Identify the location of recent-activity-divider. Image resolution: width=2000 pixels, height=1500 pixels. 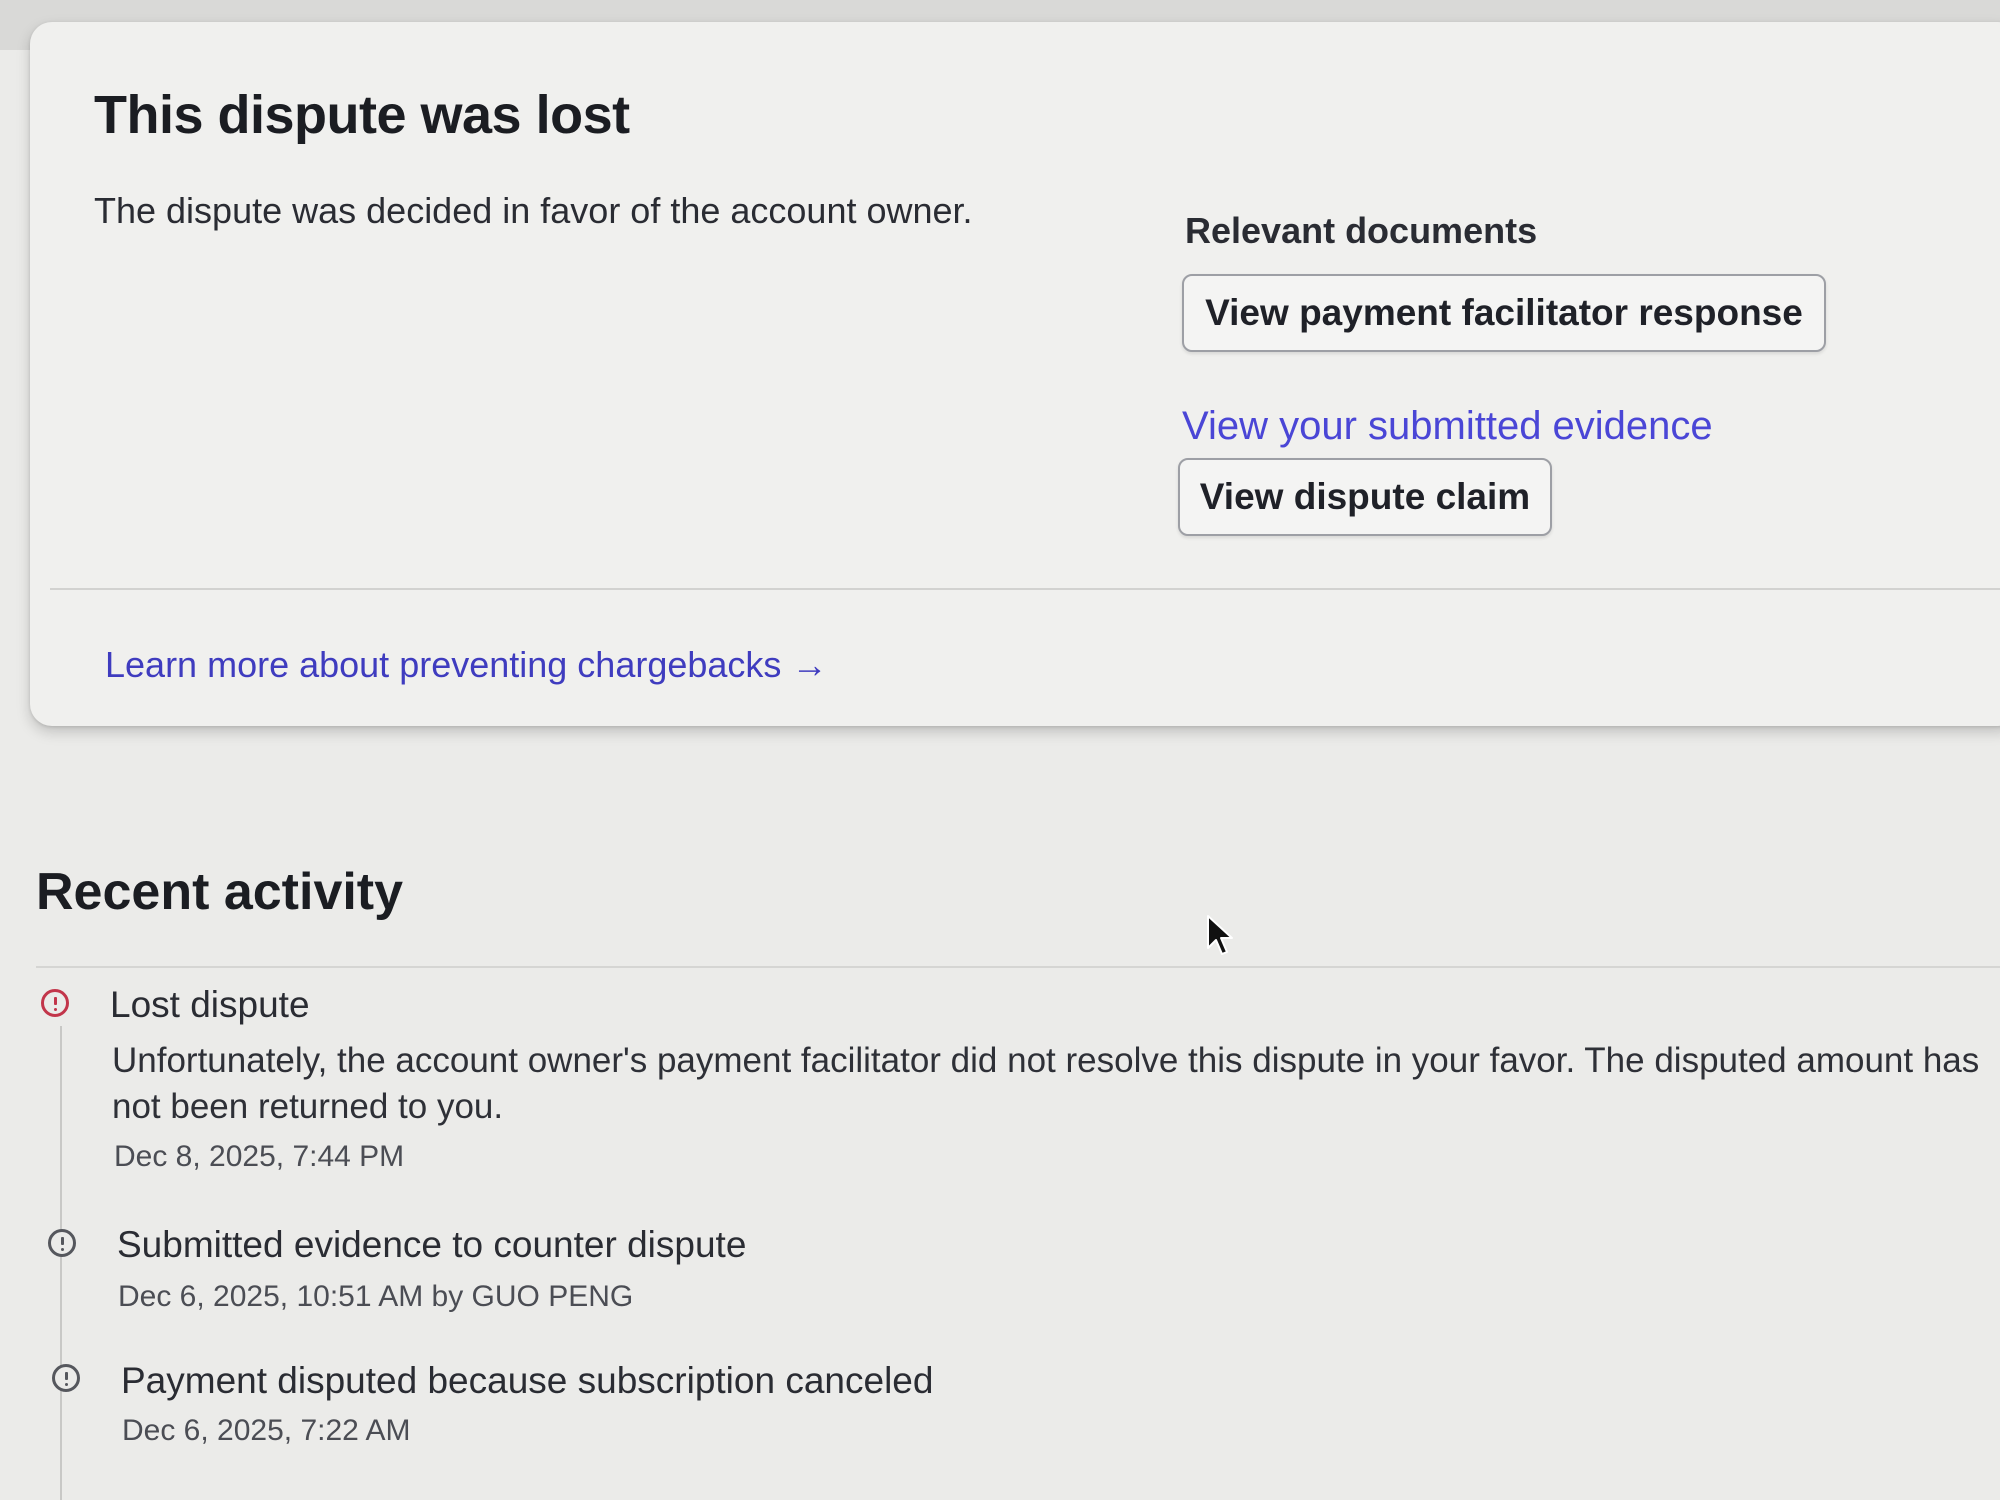
(1018, 967).